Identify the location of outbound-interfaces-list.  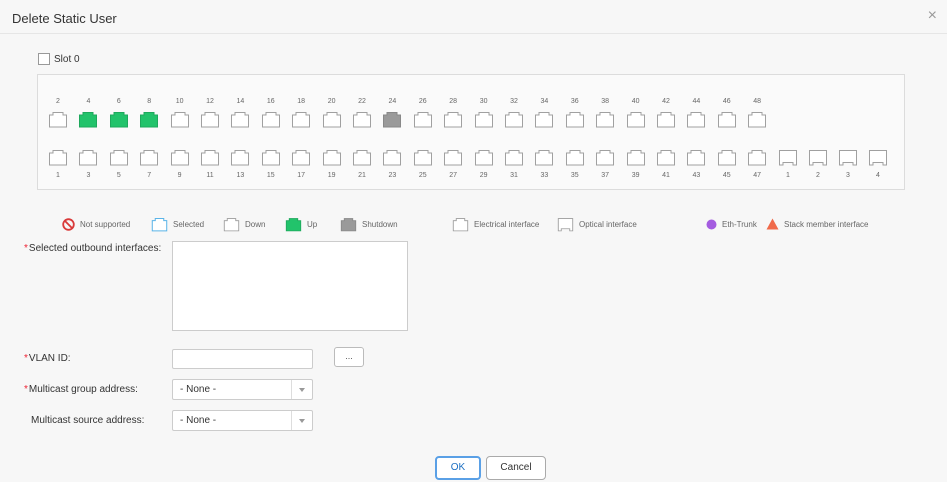
(290, 286).